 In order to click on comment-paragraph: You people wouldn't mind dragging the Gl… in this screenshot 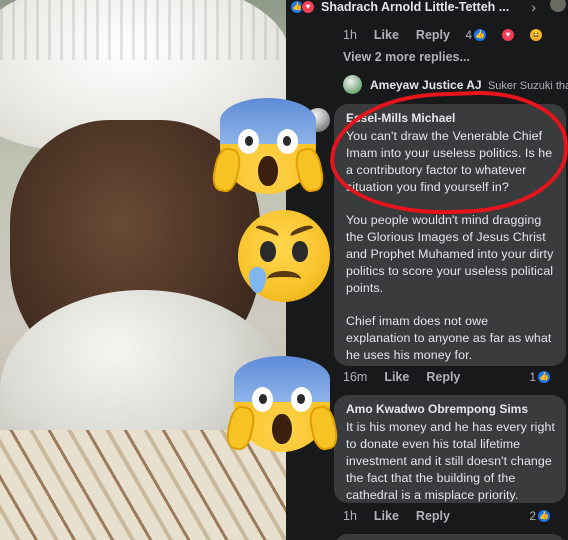, I will do `click(450, 254)`.